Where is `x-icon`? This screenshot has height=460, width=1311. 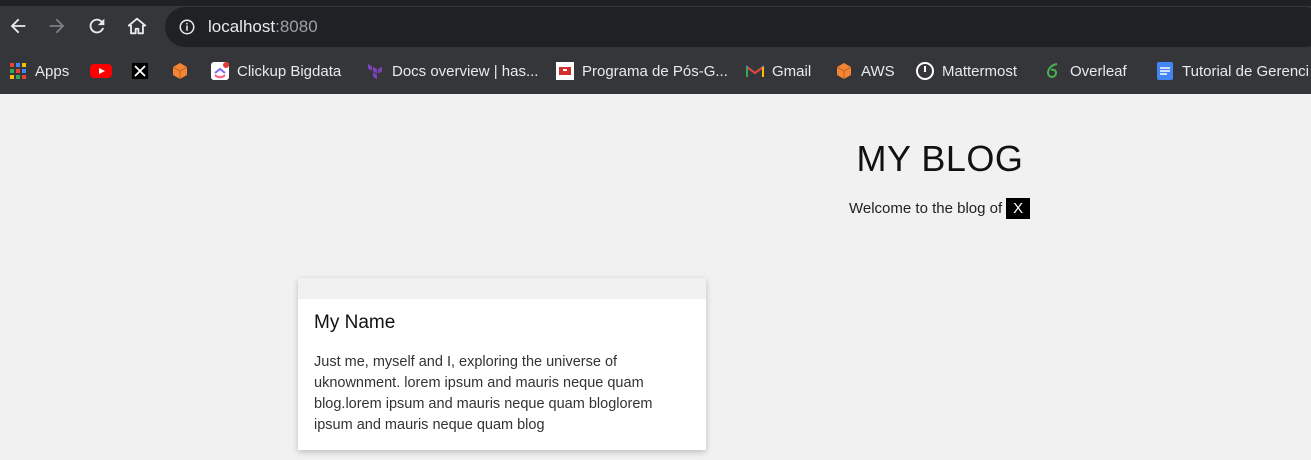
x-icon is located at coordinates (140, 71).